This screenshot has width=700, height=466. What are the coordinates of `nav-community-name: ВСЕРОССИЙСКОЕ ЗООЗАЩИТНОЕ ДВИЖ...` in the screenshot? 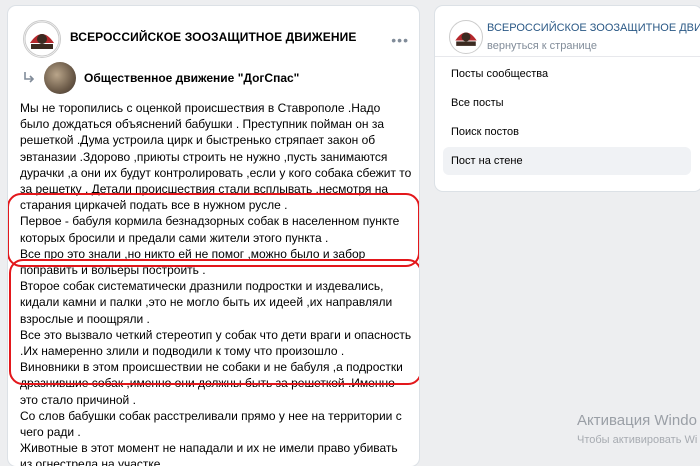 It's located at (593, 28).